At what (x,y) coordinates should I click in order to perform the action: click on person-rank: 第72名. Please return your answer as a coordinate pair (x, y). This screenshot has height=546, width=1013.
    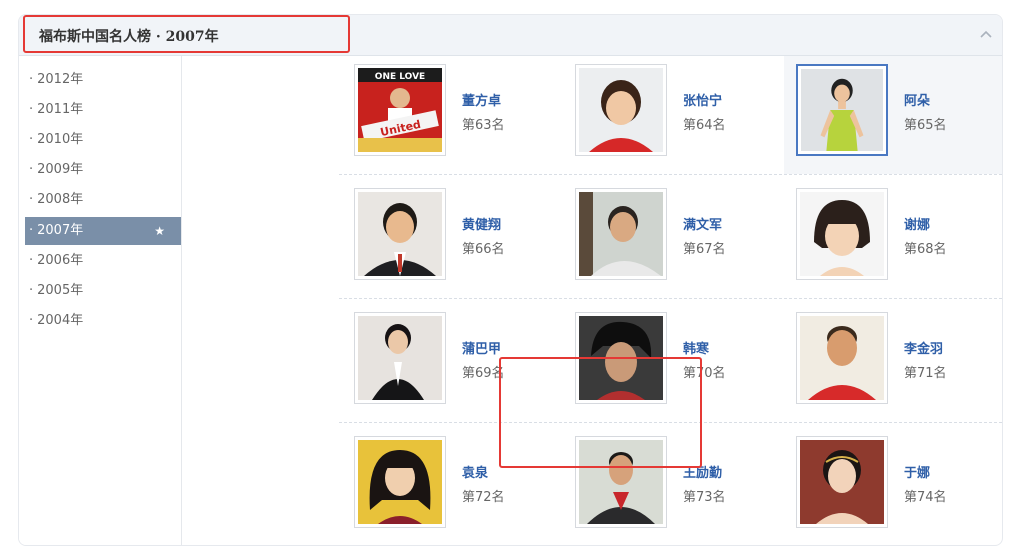
    Looking at the image, I should click on (483, 497).